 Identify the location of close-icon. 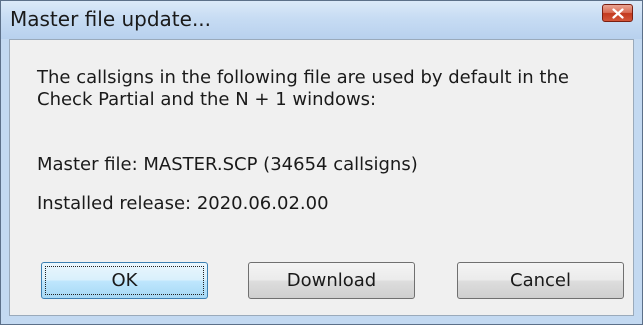
(618, 13).